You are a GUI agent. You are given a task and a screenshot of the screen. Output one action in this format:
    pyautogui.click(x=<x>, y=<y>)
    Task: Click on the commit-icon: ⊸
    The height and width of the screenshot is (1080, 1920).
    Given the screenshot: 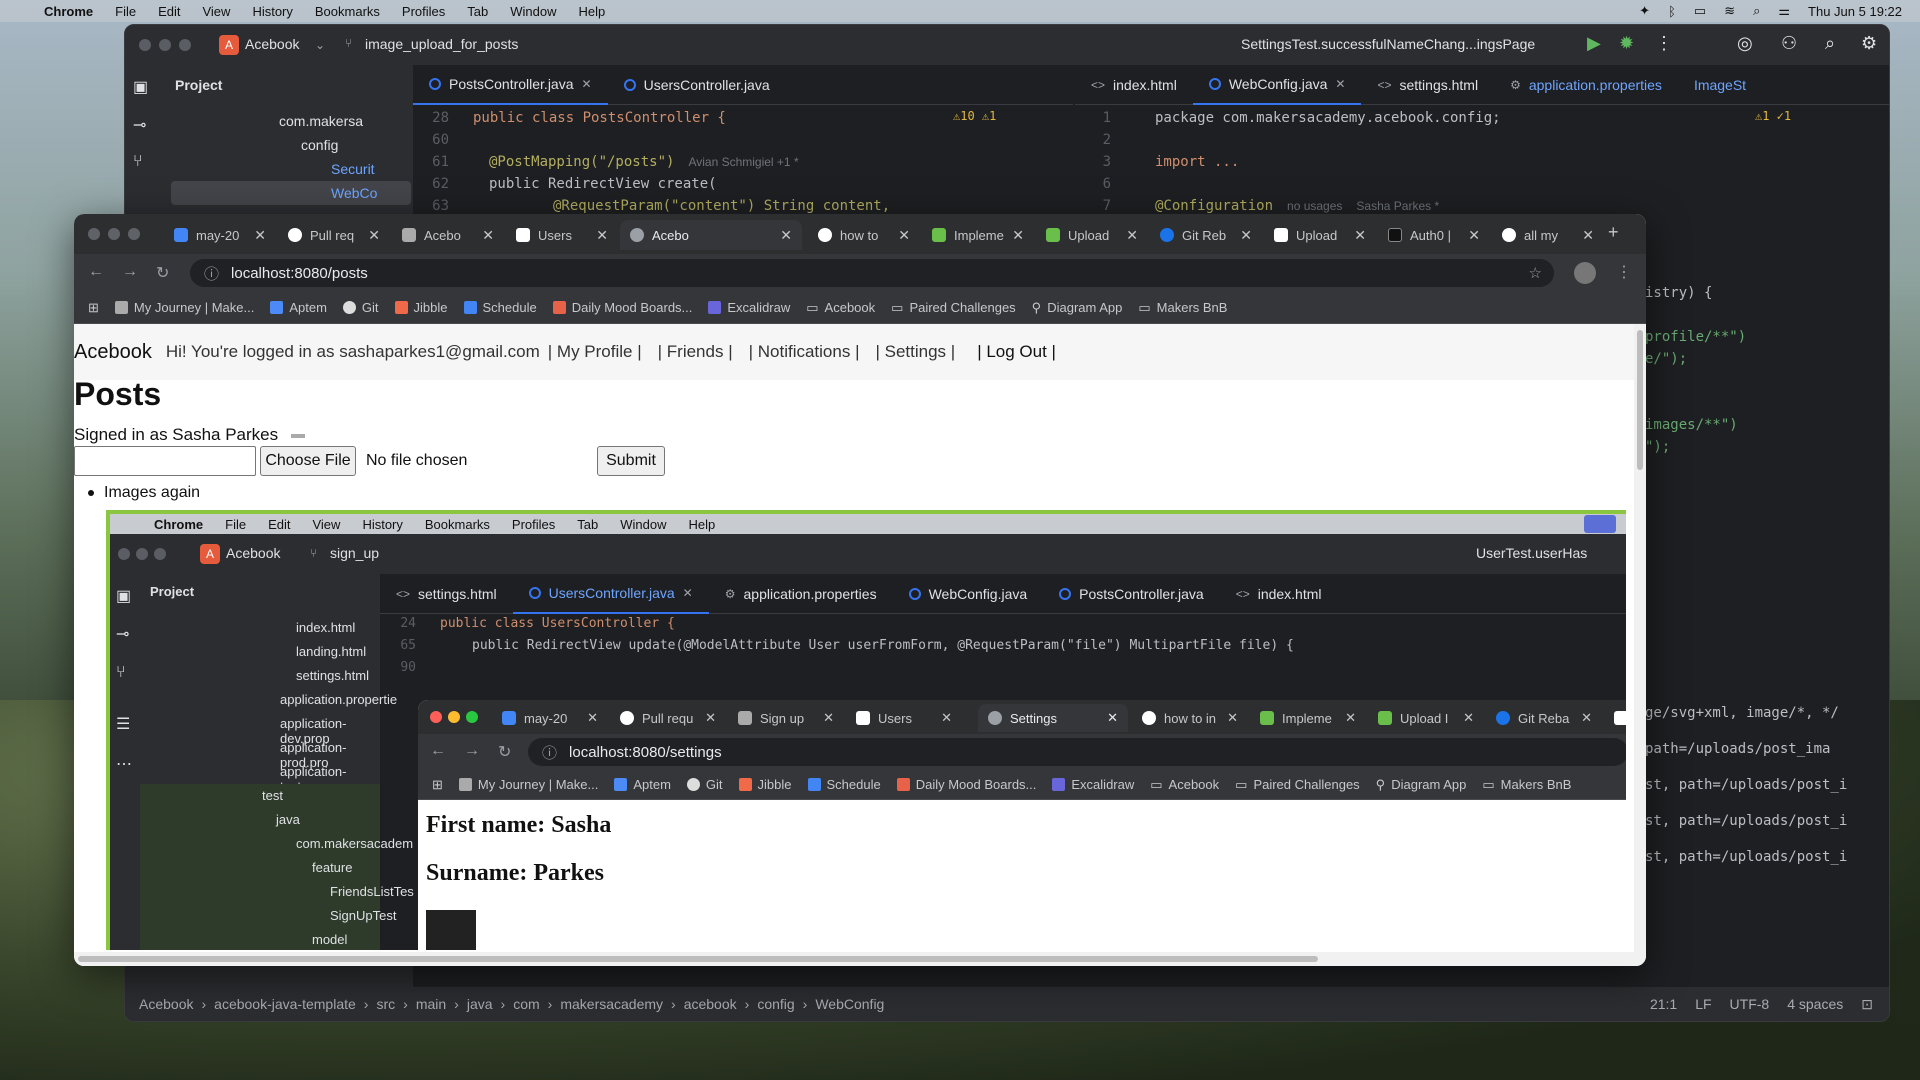 What is the action you would take?
    pyautogui.click(x=139, y=125)
    